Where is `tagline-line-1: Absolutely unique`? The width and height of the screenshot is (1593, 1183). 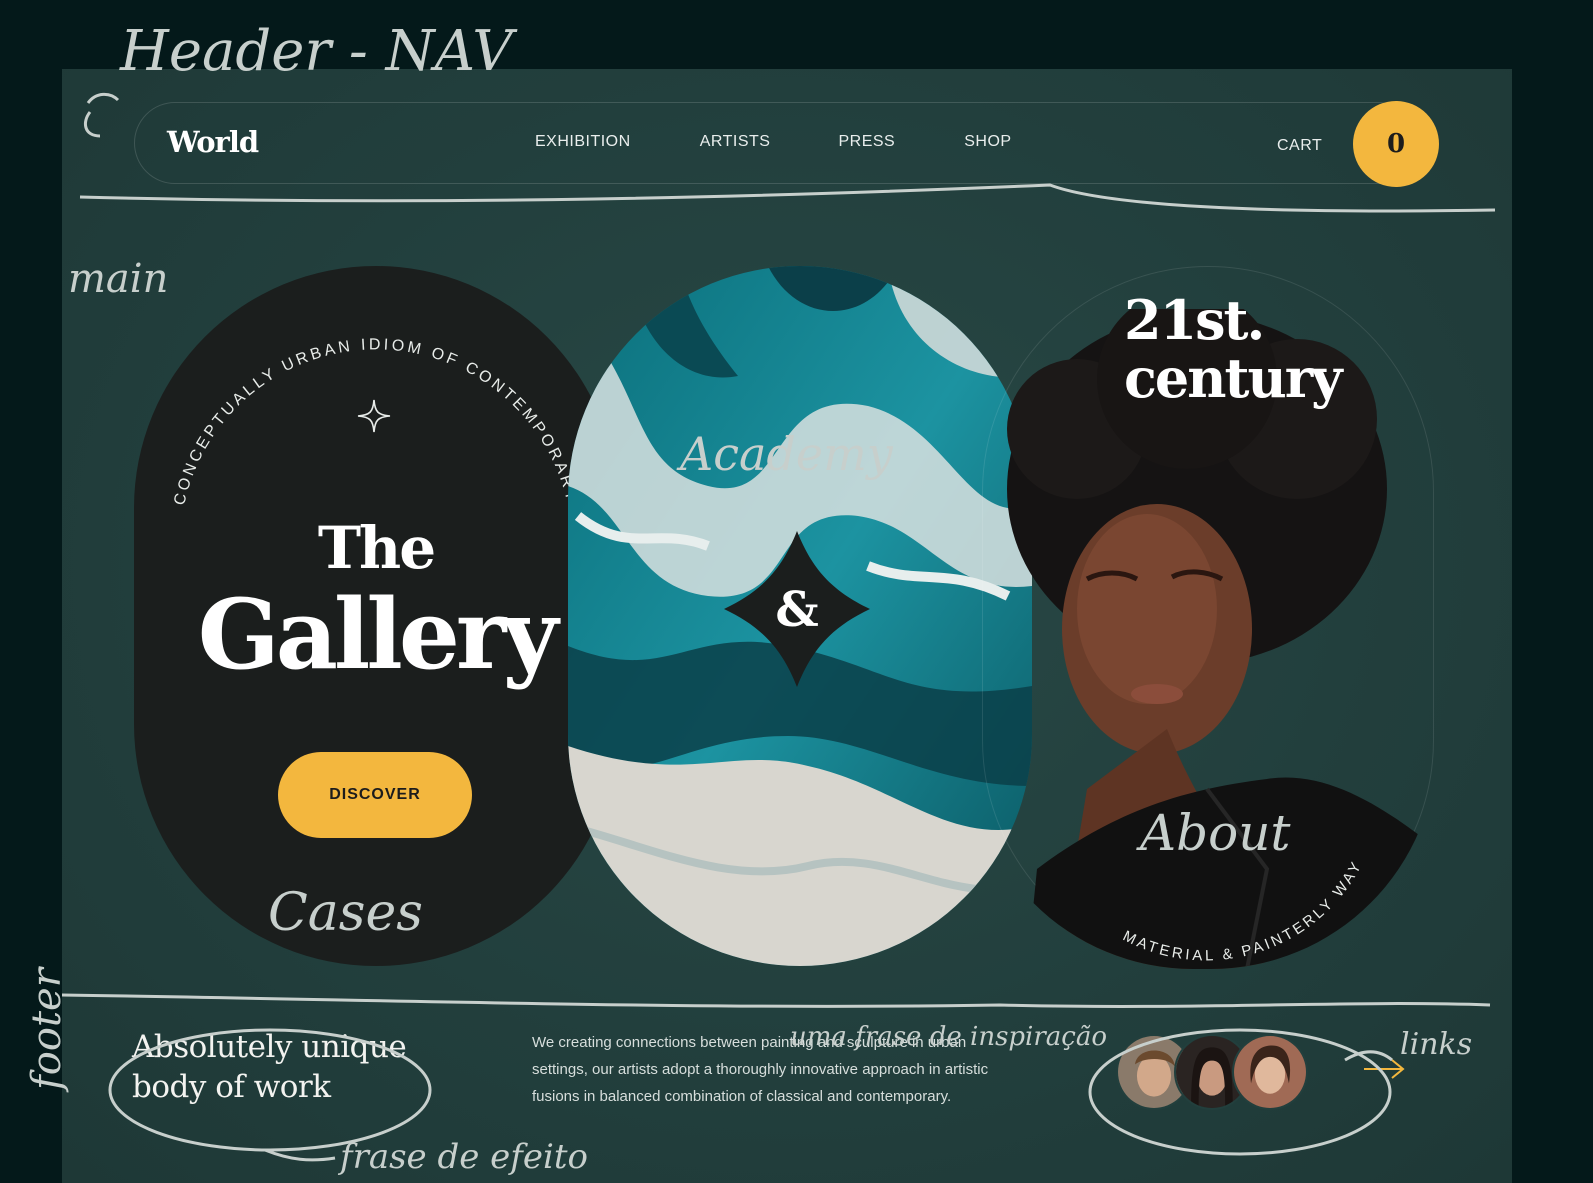 tagline-line-1: Absolutely unique is located at coordinates (269, 1047).